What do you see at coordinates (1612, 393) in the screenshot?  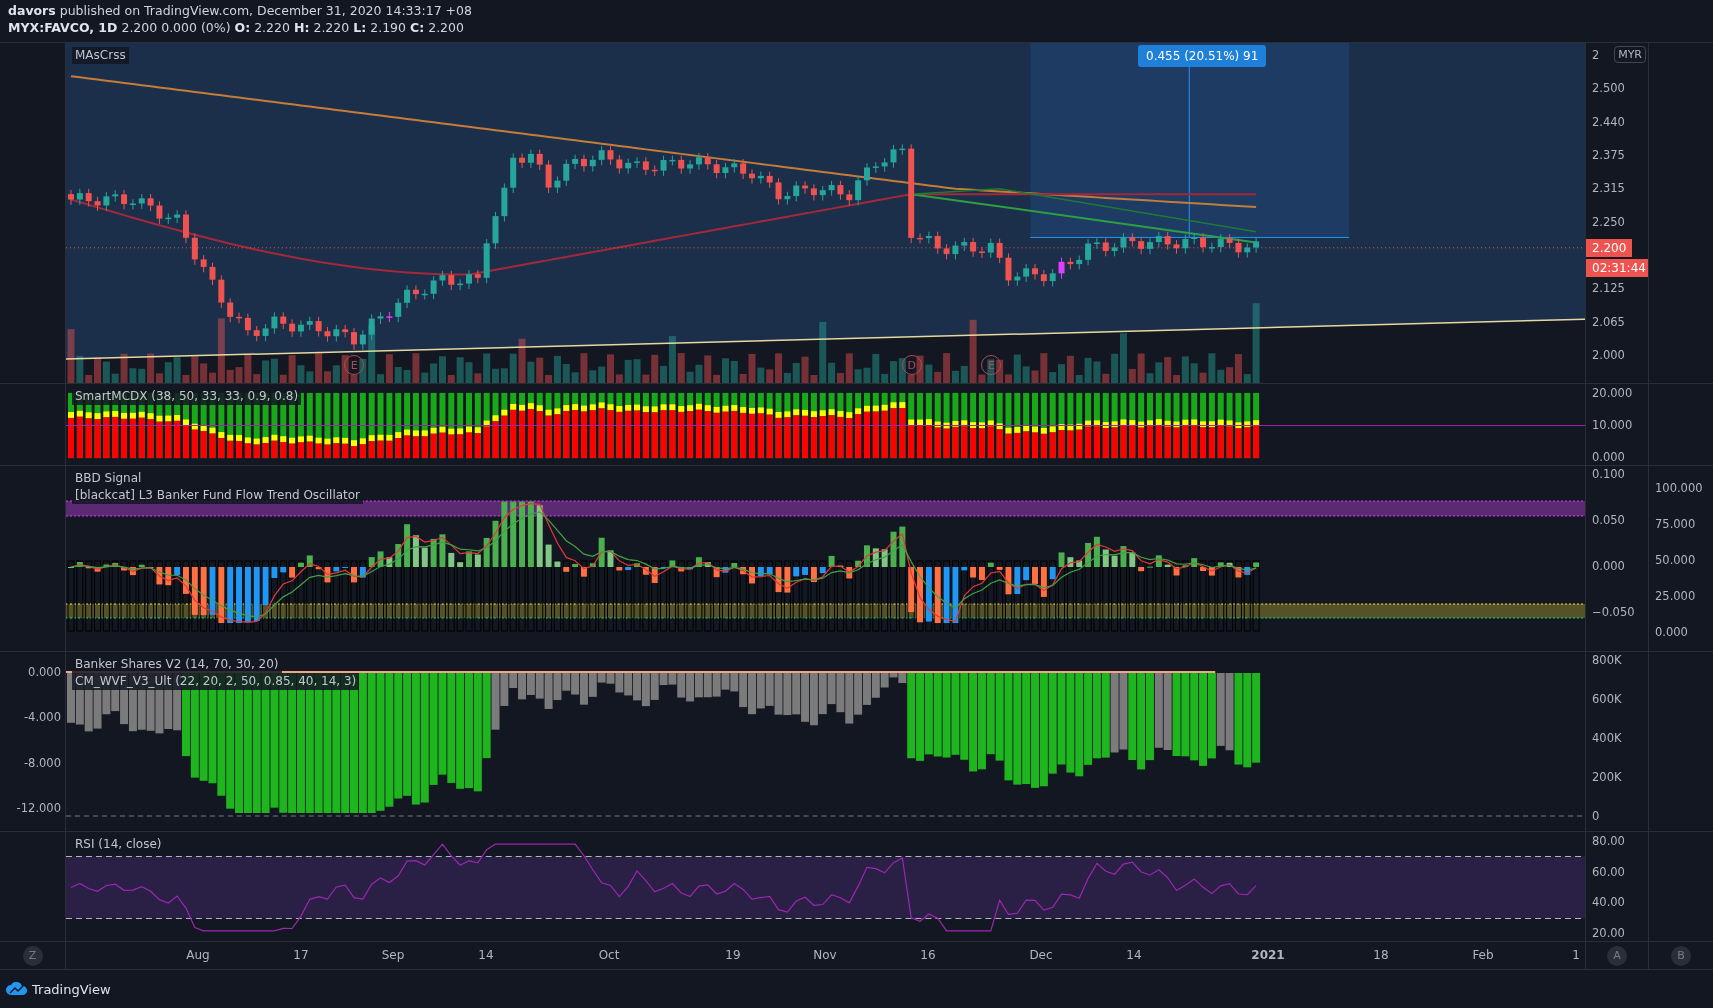 I see `axis-tick-label: 20.000` at bounding box center [1612, 393].